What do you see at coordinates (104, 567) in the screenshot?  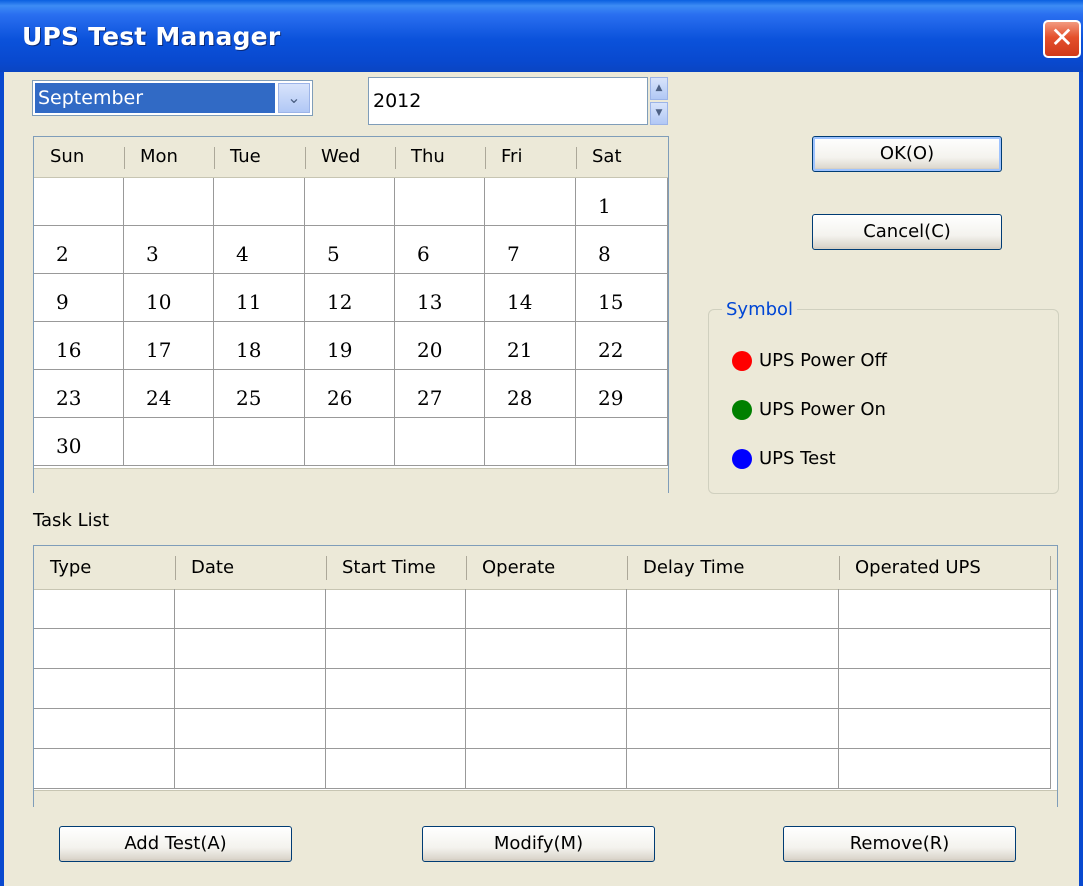 I see `task-column-header: Type` at bounding box center [104, 567].